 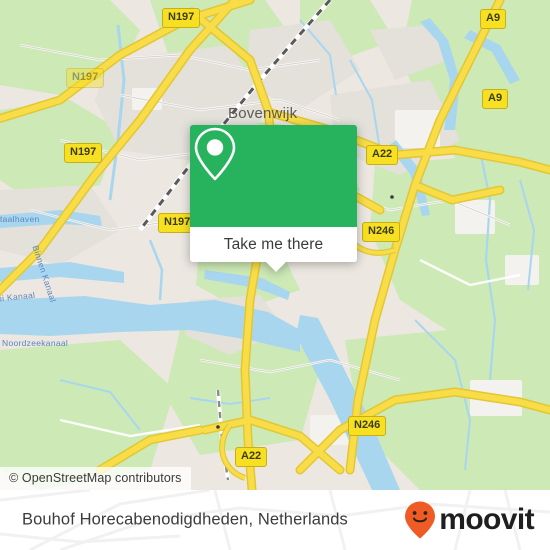 I want to click on highway-shield-n246-right: N246, so click(x=381, y=232).